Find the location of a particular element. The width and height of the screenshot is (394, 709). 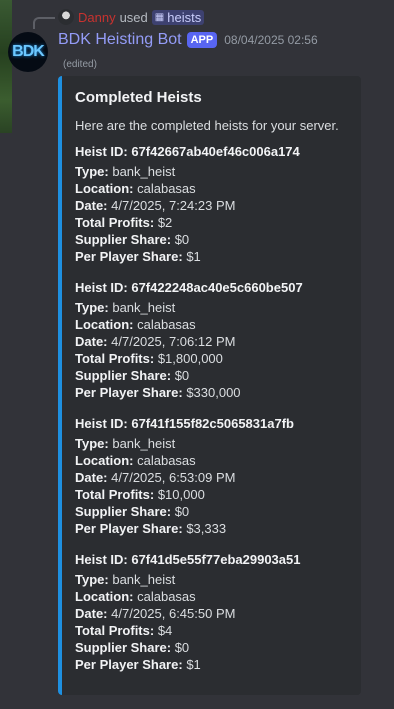

heist-date: Date: 4/7/2025, 6:53:09 PM is located at coordinates (184, 477).